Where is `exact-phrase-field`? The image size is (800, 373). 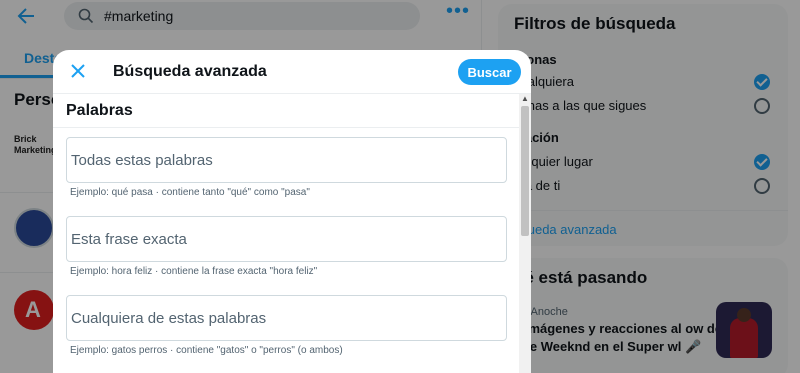
exact-phrase-field is located at coordinates (286, 239).